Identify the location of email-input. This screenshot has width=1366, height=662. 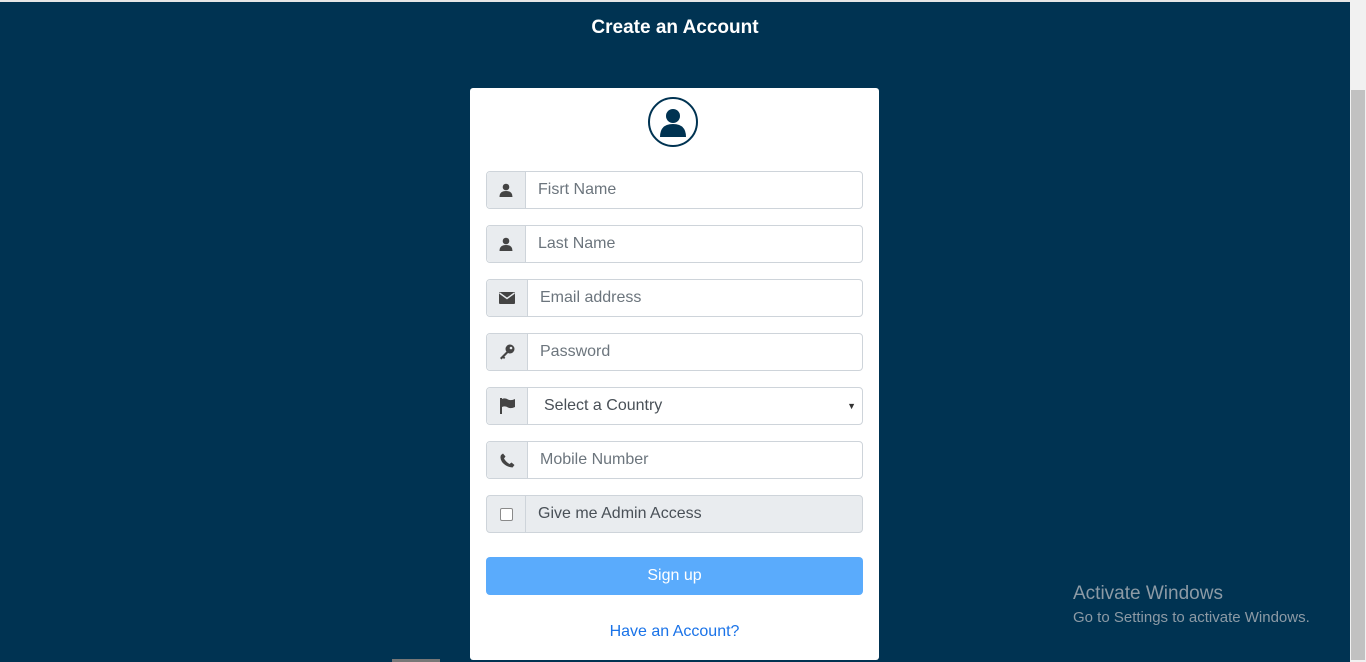
(695, 298).